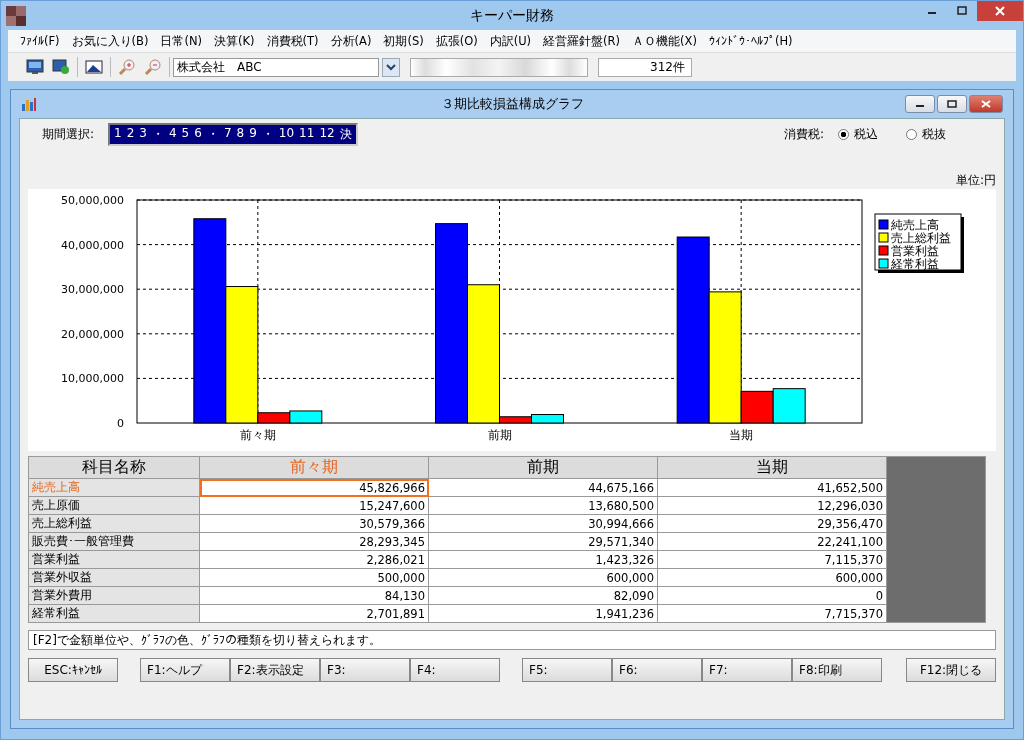 The height and width of the screenshot is (740, 1024). I want to click on function-key-button: F3:, so click(365, 670).